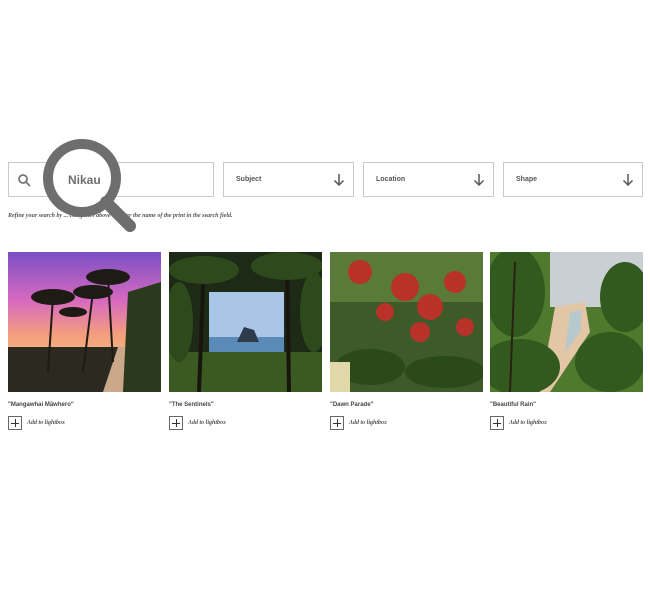 The image size is (650, 600). What do you see at coordinates (406, 405) in the screenshot?
I see `print-title: "Dawn Parade"` at bounding box center [406, 405].